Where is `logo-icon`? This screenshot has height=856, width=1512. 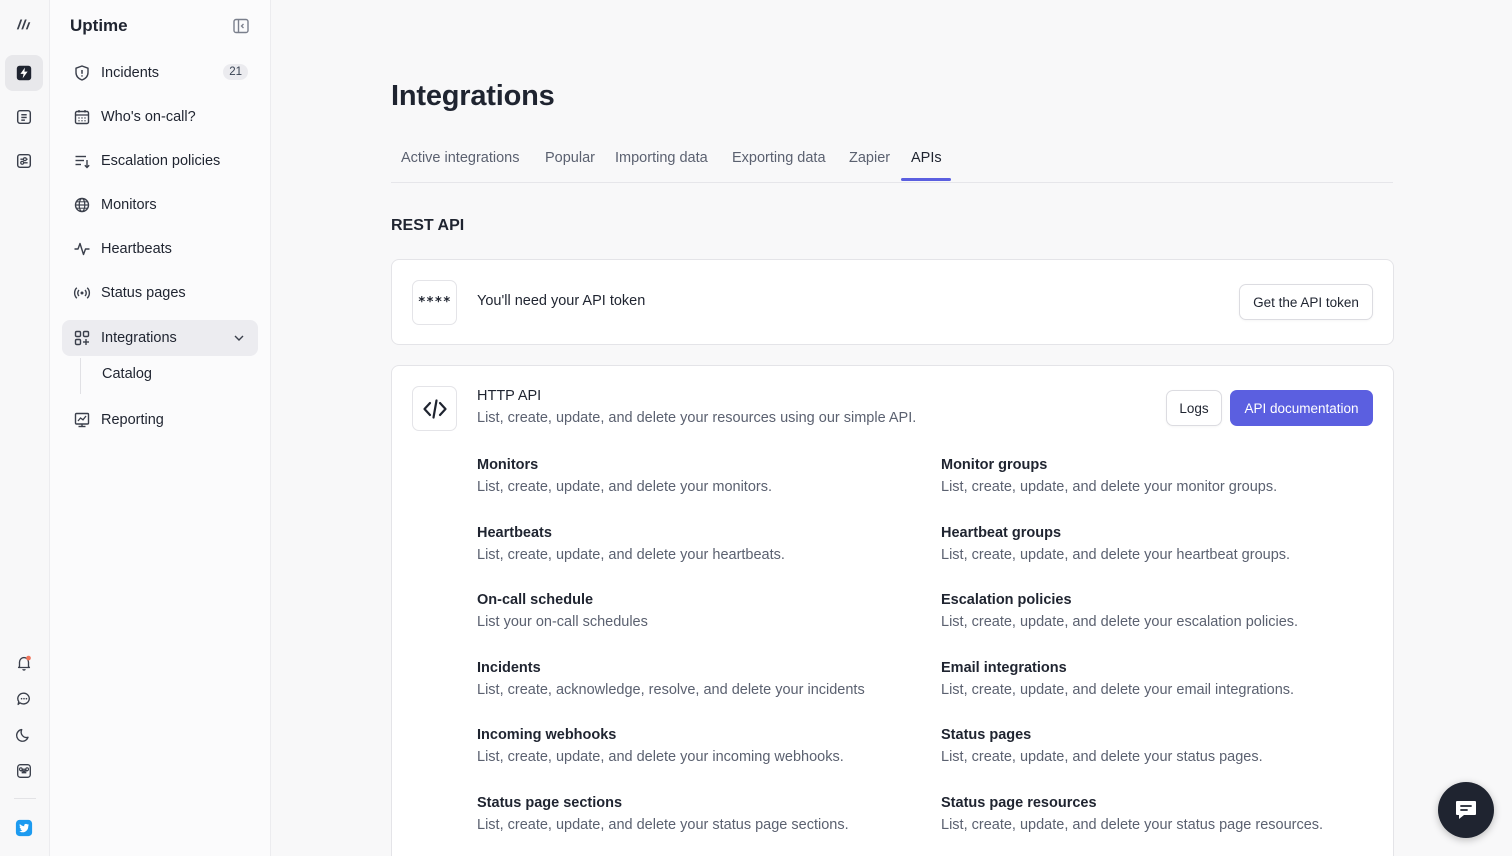
logo-icon is located at coordinates (24, 24).